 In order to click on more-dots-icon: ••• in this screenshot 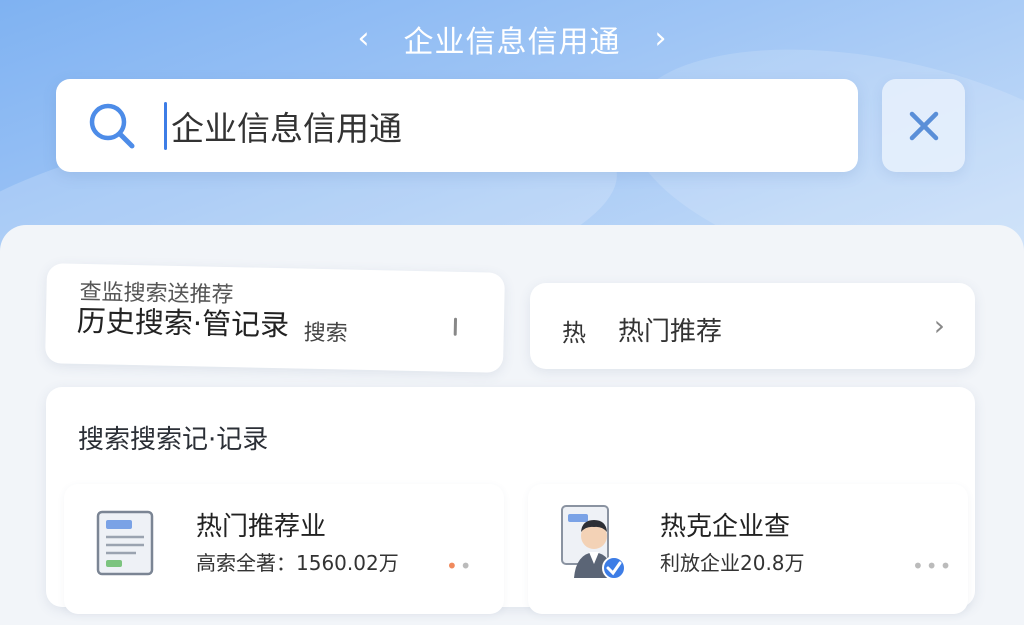, I will do `click(932, 566)`.